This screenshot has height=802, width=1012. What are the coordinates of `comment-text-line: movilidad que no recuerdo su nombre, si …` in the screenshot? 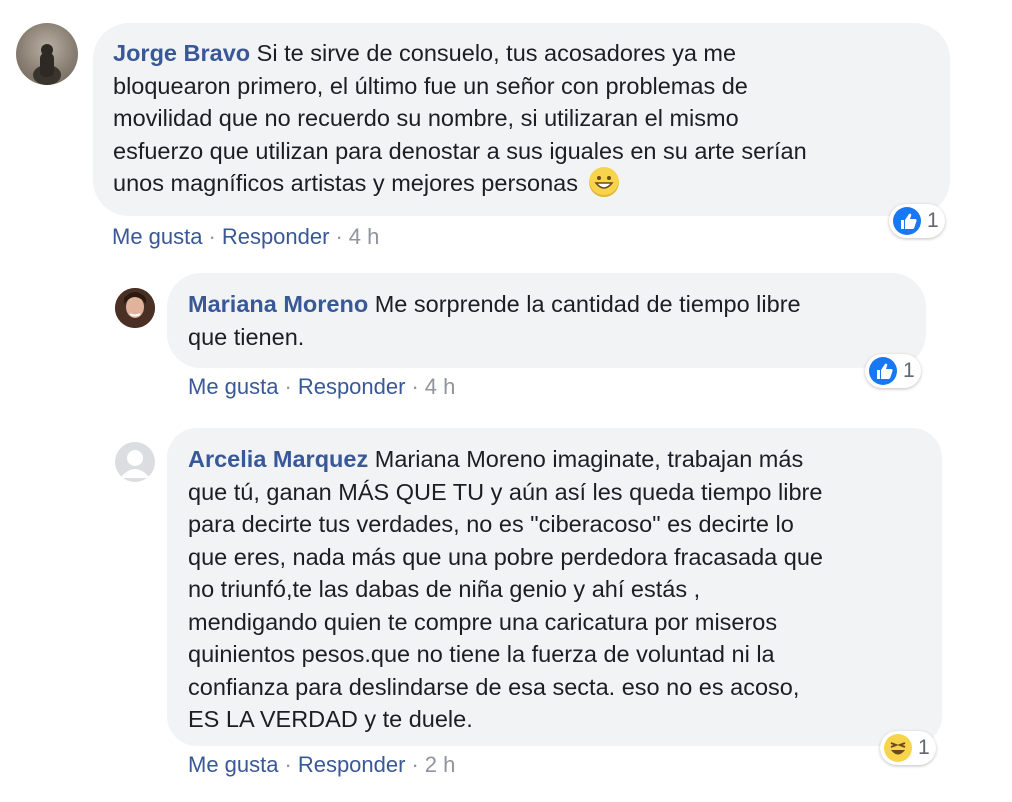 It's located at (426, 118).